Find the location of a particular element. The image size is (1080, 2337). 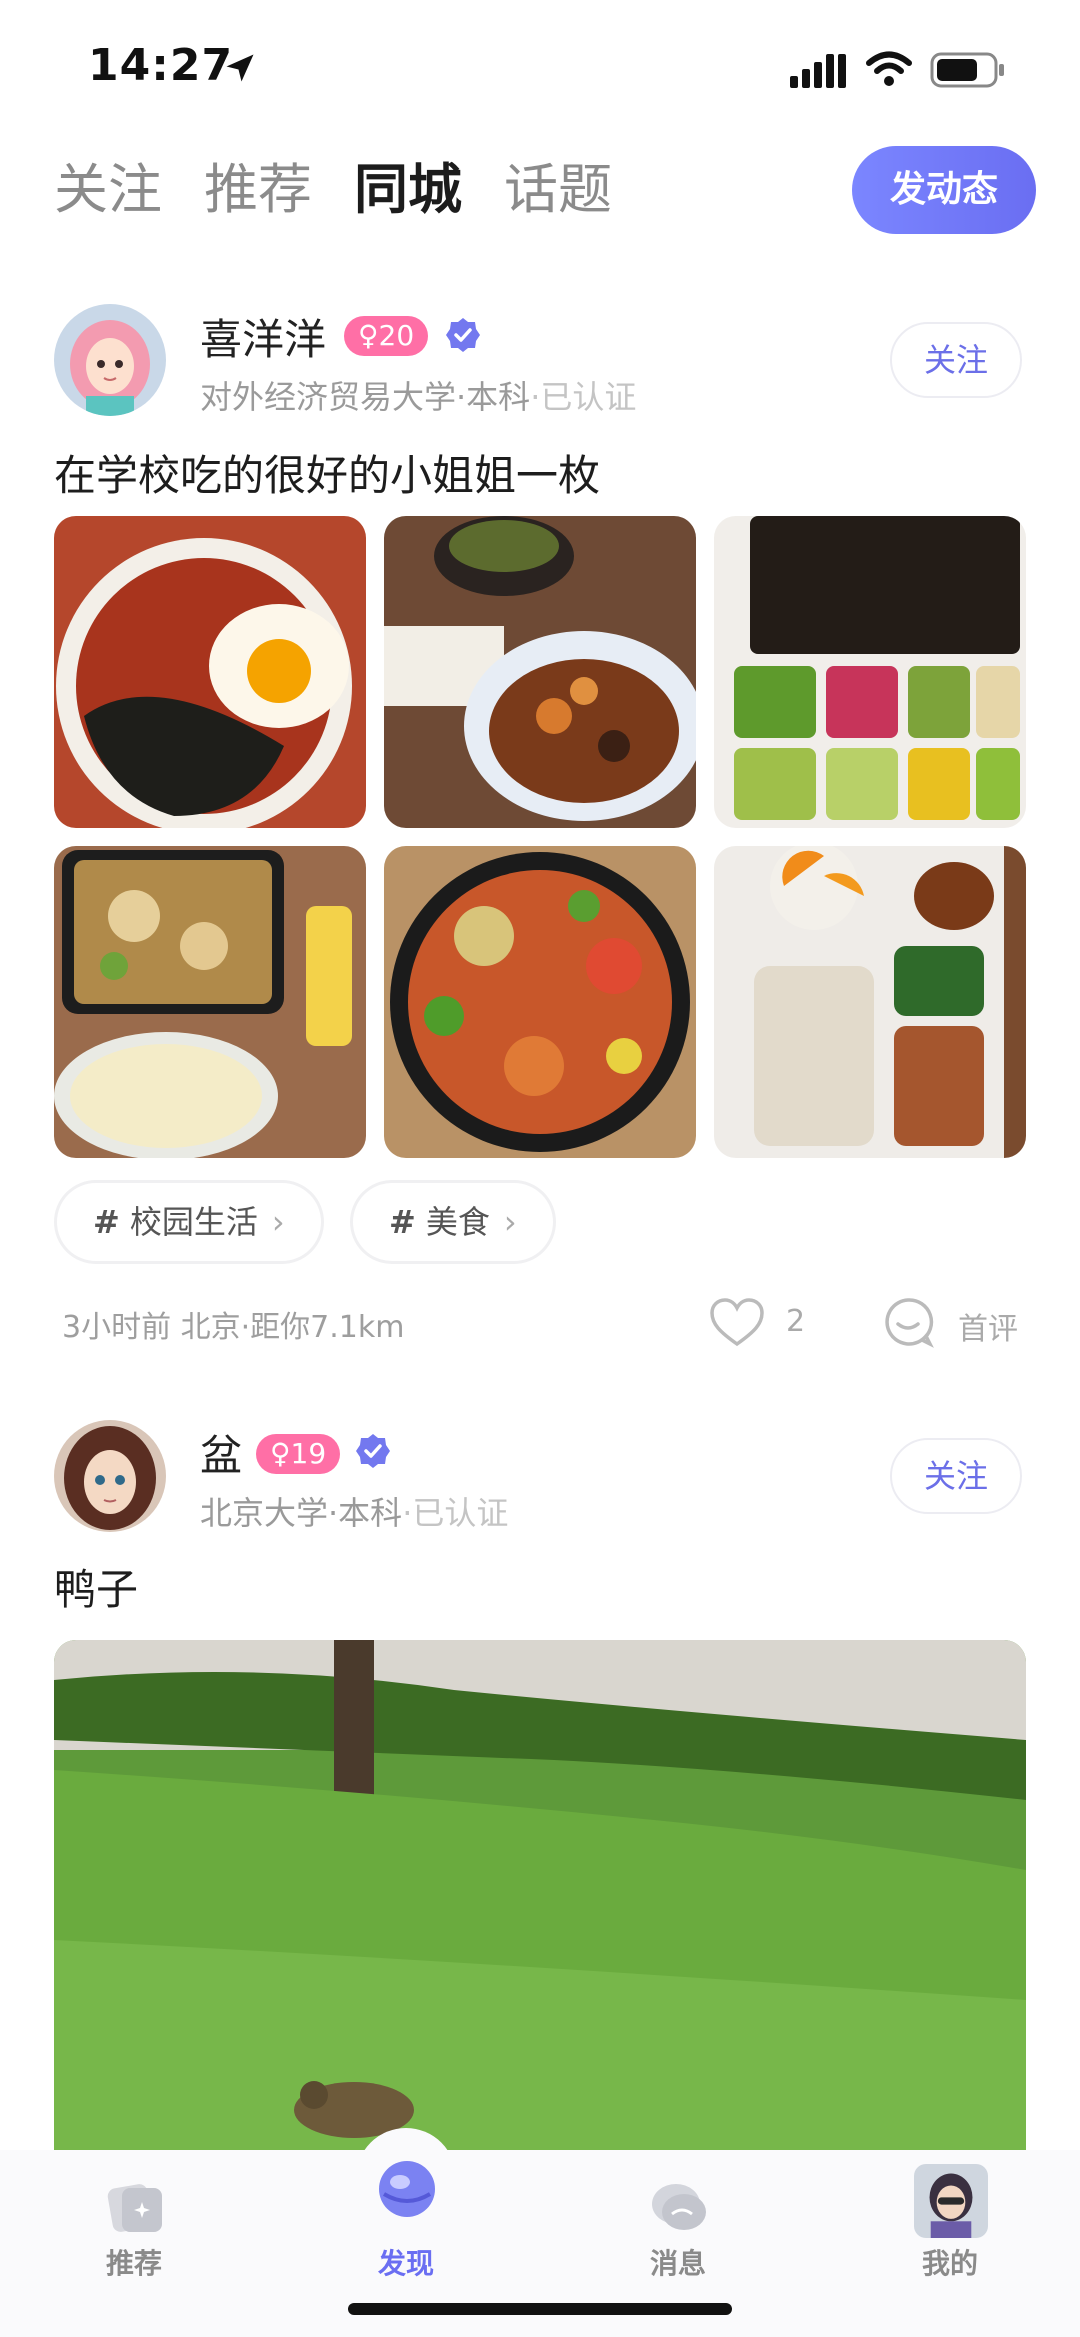

nav-label: 我的 is located at coordinates (949, 2263).